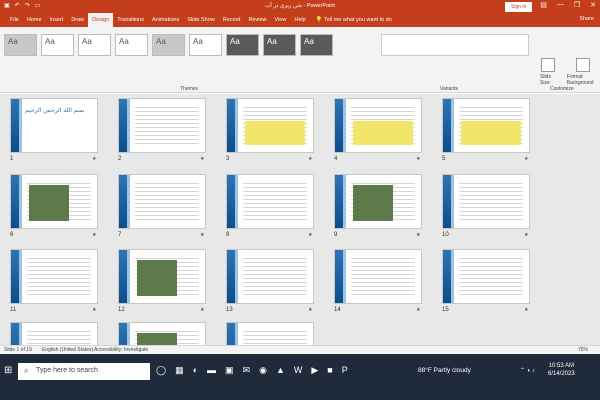  Describe the element at coordinates (593, 5) in the screenshot. I see `close-icon: ✕` at that location.